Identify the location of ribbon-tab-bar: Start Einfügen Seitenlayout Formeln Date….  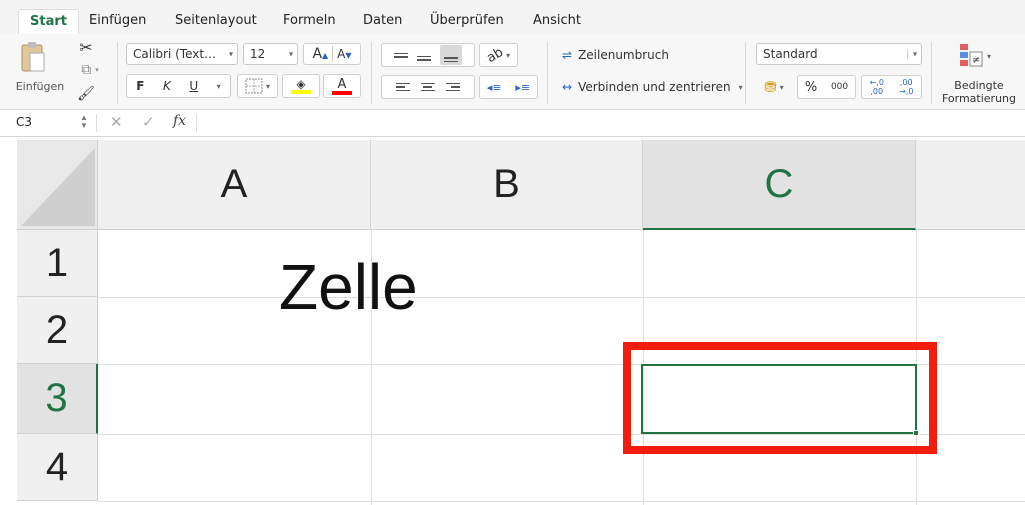
(512, 17).